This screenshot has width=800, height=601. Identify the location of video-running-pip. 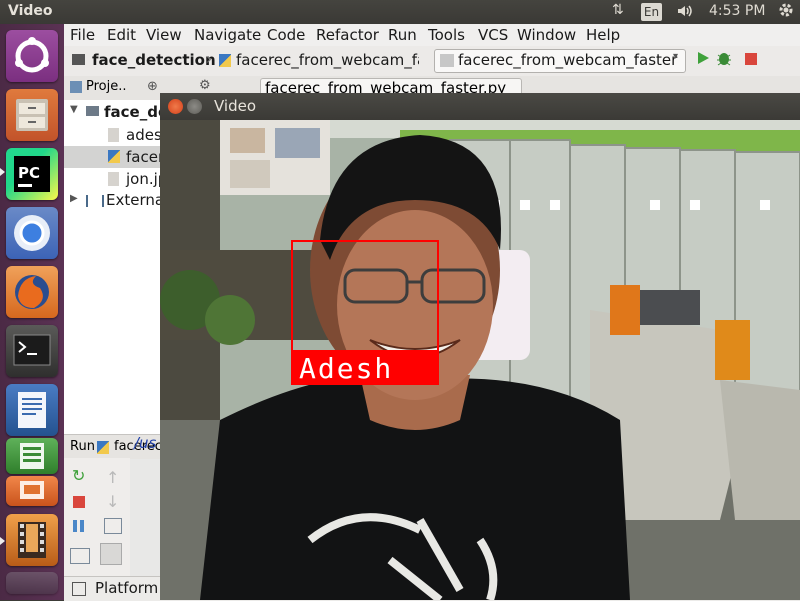
(2, 541).